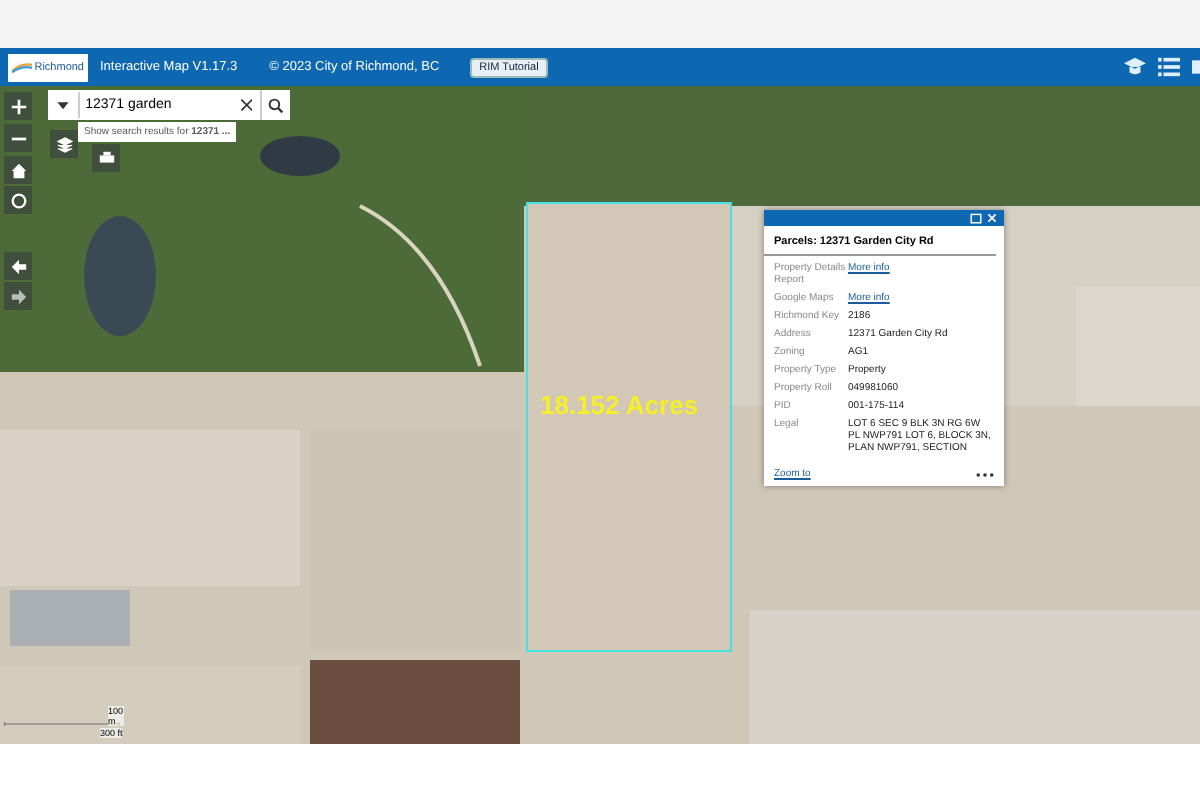  Describe the element at coordinates (62, 105) in the screenshot. I see `caret-icon` at that location.